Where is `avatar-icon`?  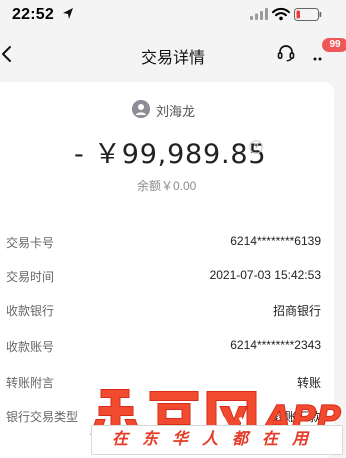 avatar-icon is located at coordinates (141, 109).